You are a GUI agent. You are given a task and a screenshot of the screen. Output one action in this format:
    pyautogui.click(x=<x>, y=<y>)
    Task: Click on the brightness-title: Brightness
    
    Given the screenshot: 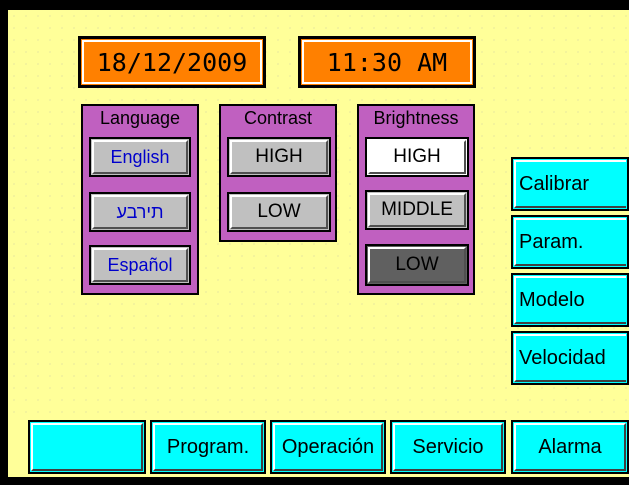 What is the action you would take?
    pyautogui.click(x=416, y=118)
    